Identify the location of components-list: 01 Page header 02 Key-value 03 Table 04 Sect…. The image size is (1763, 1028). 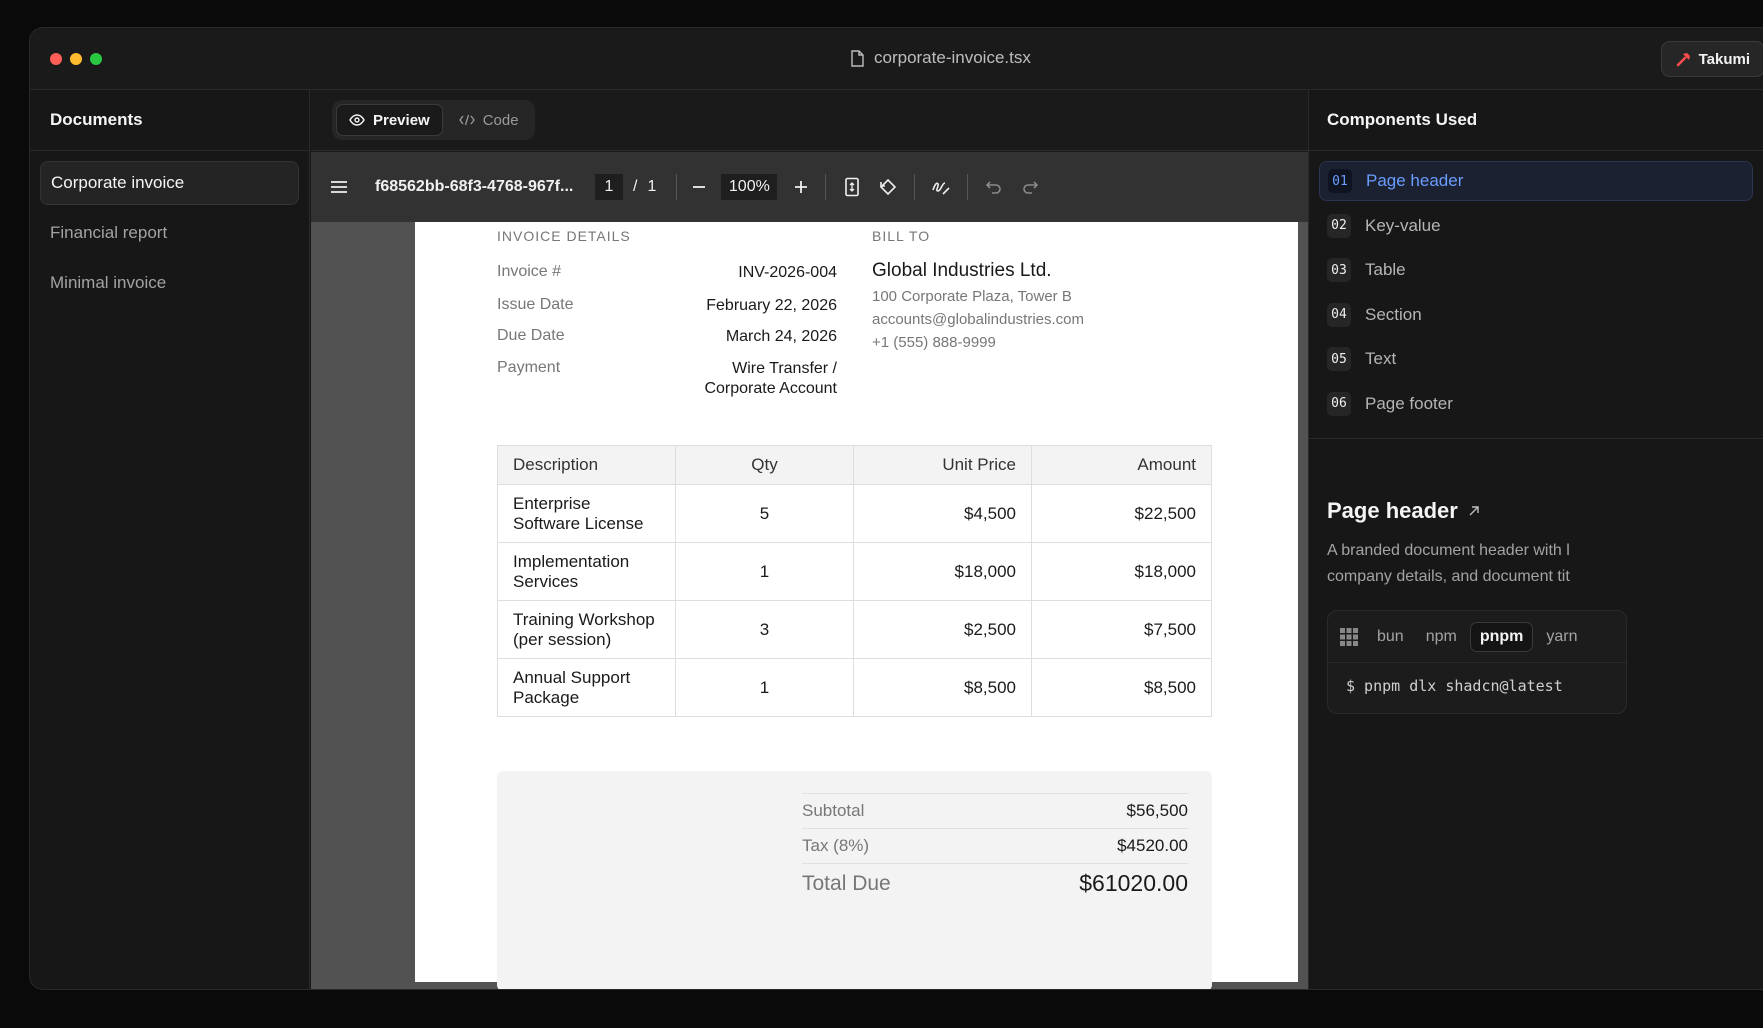
(1536, 295).